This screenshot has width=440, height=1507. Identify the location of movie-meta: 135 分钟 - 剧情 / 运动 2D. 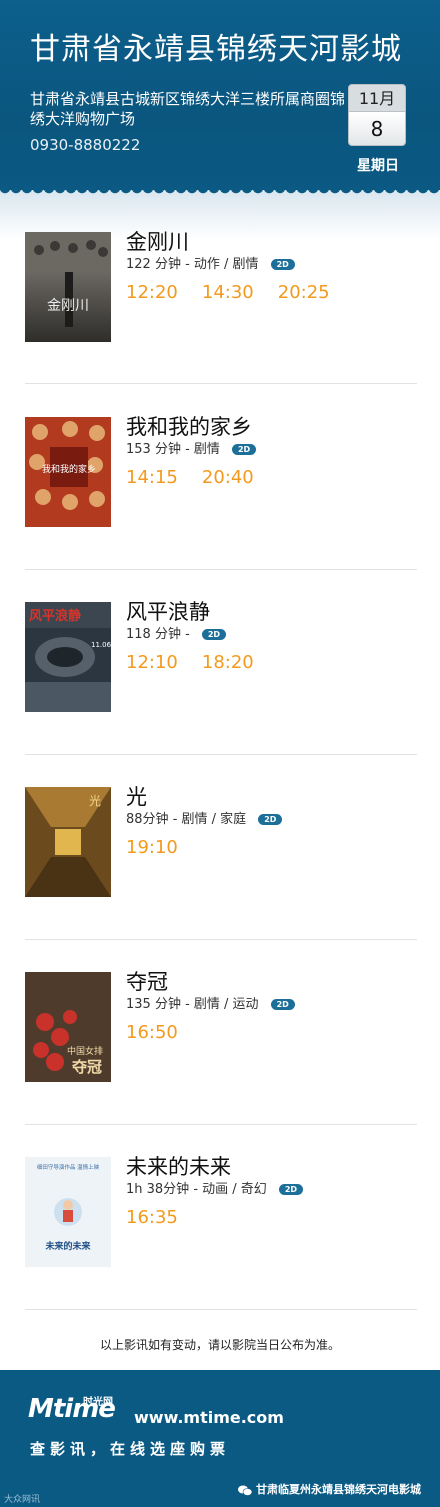
(210, 1002).